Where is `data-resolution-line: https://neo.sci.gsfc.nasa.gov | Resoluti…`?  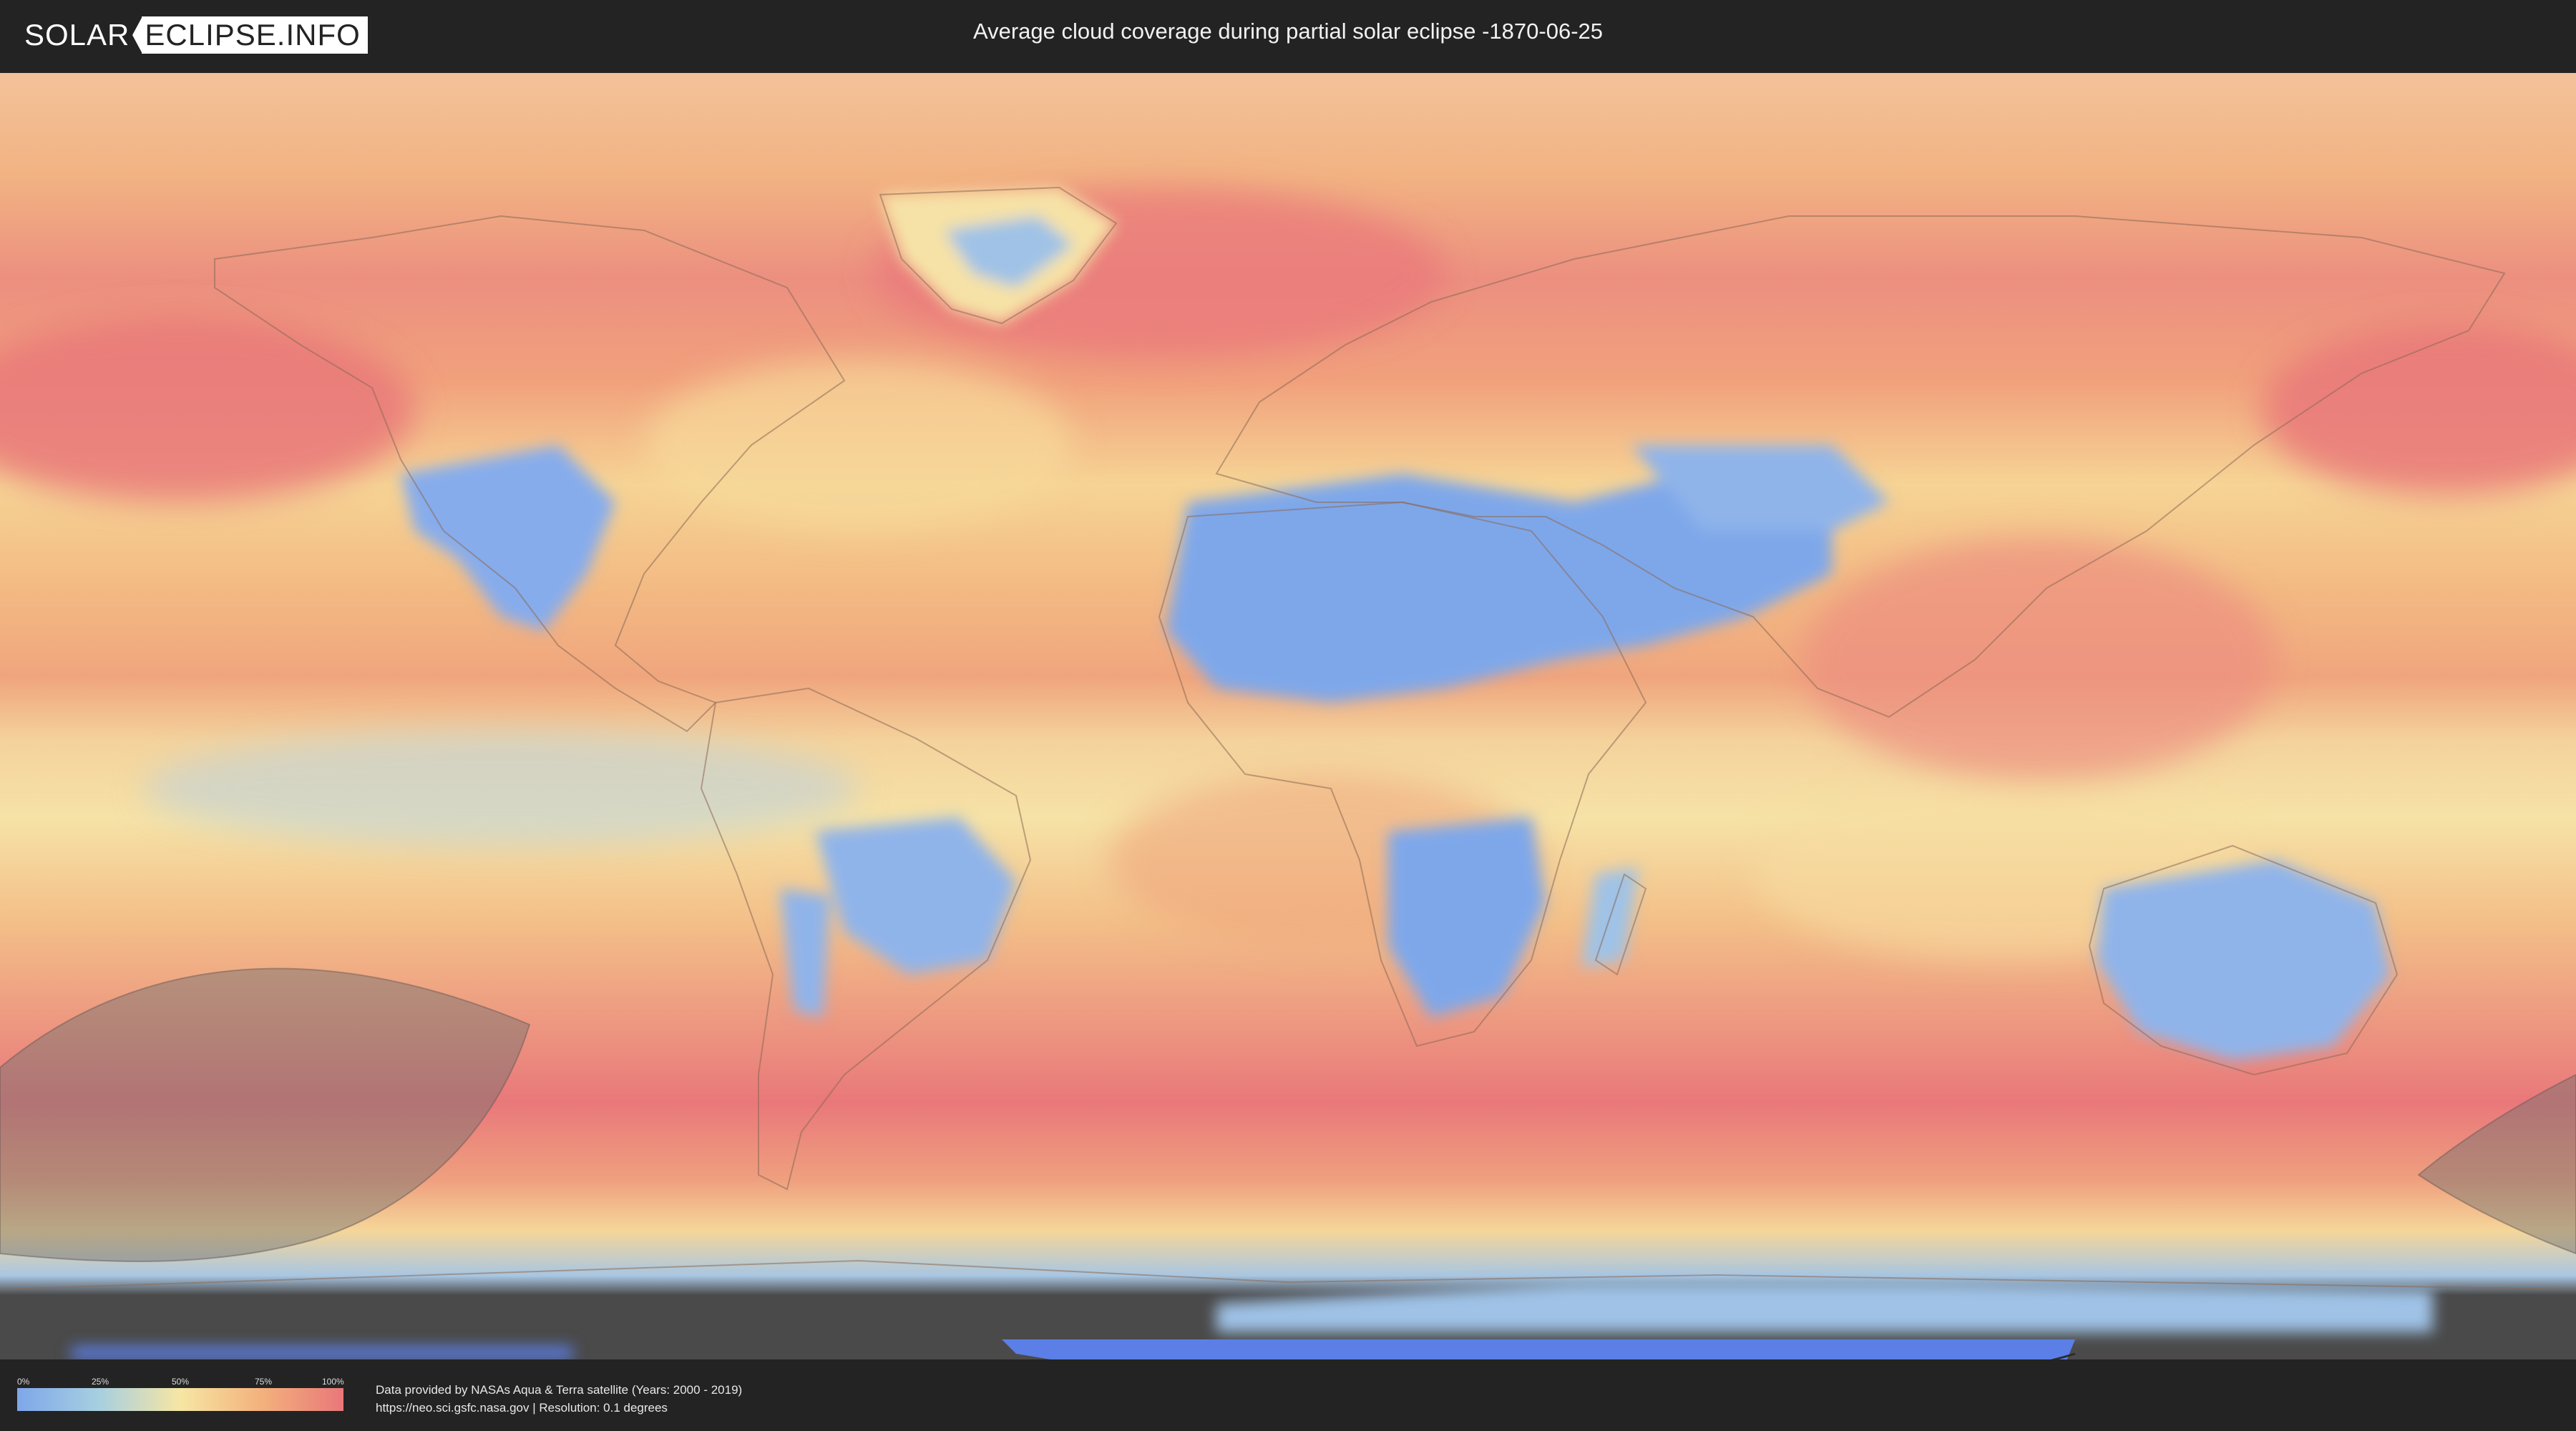 data-resolution-line: https://neo.sci.gsfc.nasa.gov | Resoluti… is located at coordinates (522, 1408).